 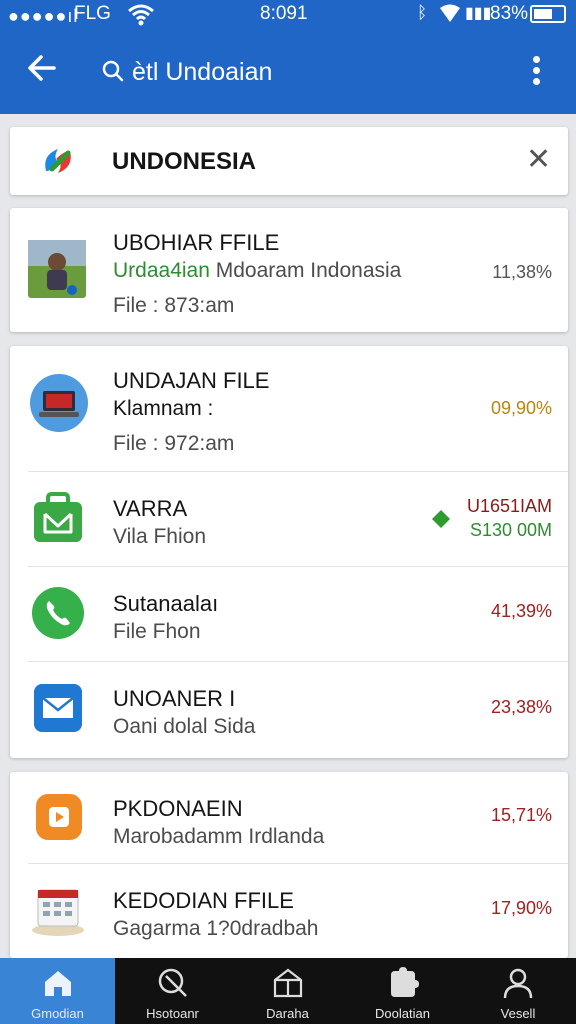 I want to click on status-bar: ●●●●●ıl FLG 8:091 ᛒ ▮▮▮ 83%, so click(x=288, y=15).